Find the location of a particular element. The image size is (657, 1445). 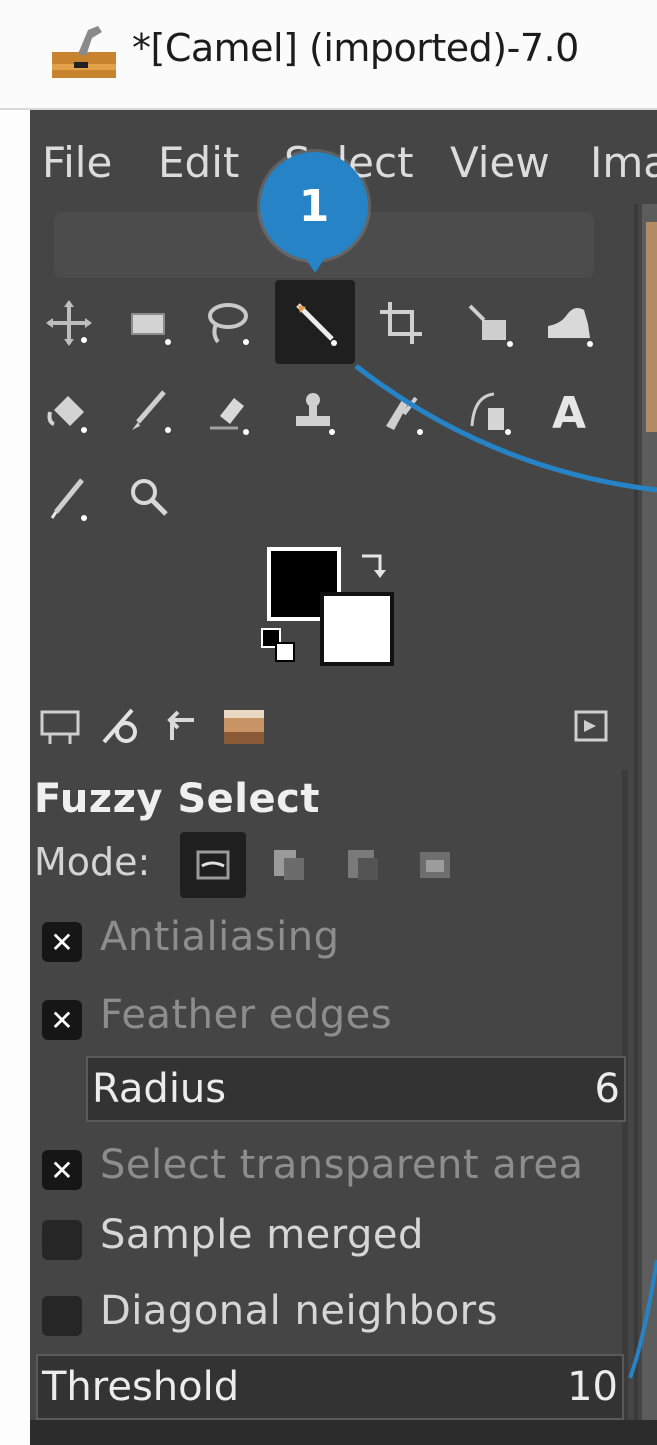

mode-add-button is located at coordinates (289, 865).